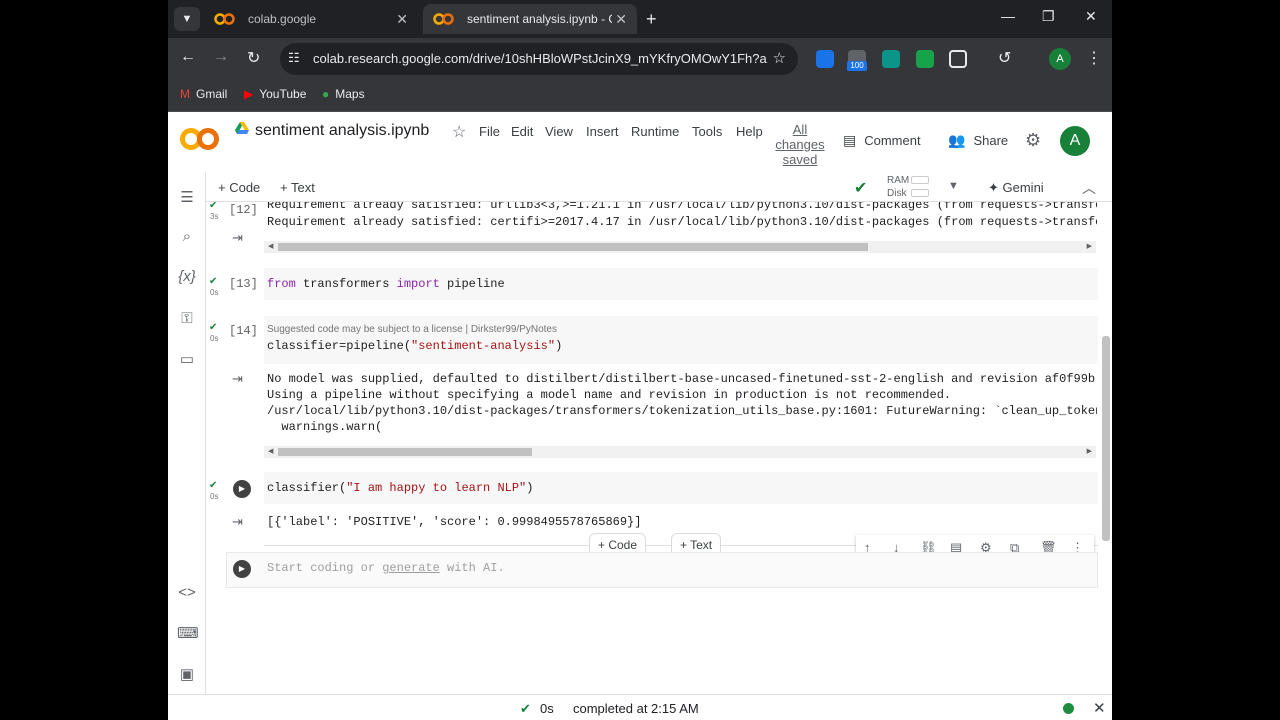  I want to click on colab-favicon-icon, so click(443, 19).